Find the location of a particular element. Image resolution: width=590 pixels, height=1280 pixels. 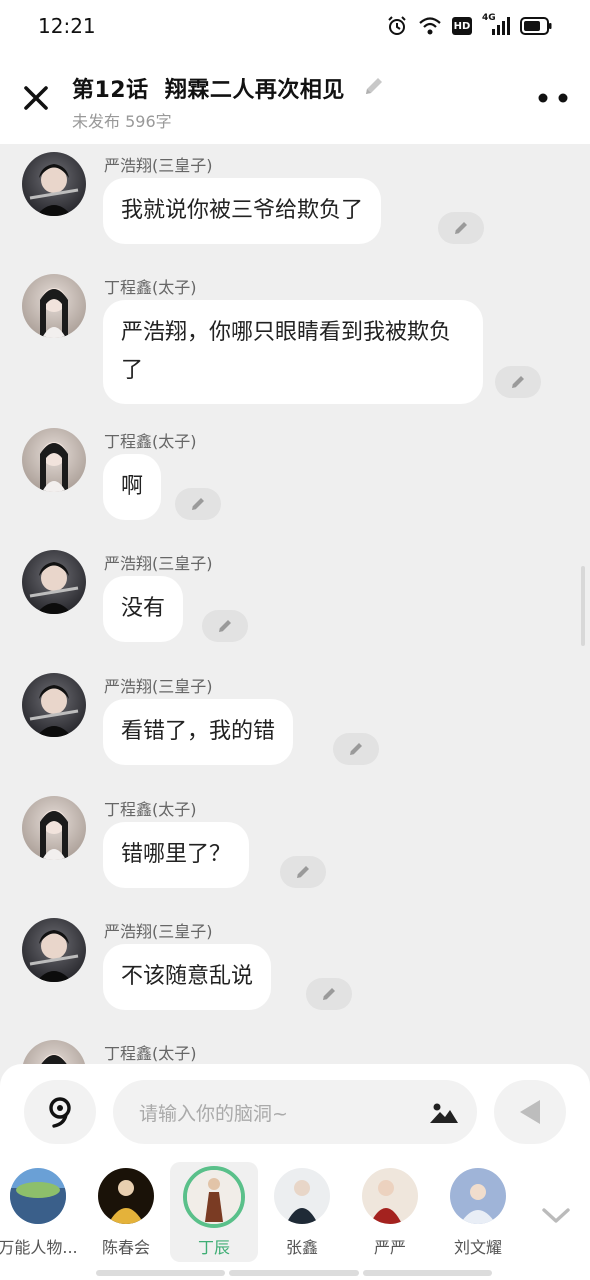

episode-title: 第12话 翔霖二人再次相见 is located at coordinates (208, 88).